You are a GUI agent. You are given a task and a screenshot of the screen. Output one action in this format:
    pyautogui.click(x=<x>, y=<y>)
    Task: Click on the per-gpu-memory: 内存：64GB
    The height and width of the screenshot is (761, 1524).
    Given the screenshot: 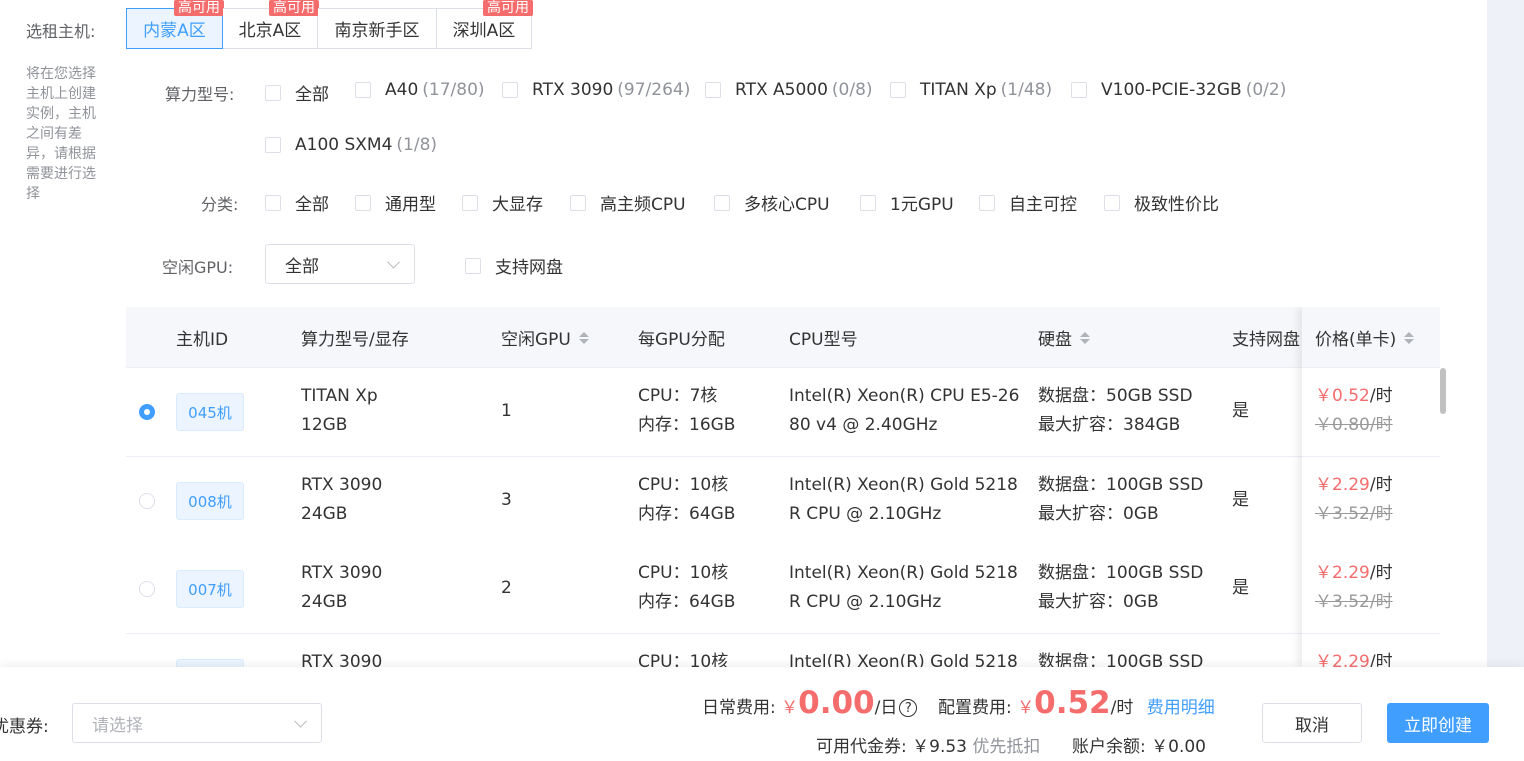 What is the action you would take?
    pyautogui.click(x=687, y=602)
    